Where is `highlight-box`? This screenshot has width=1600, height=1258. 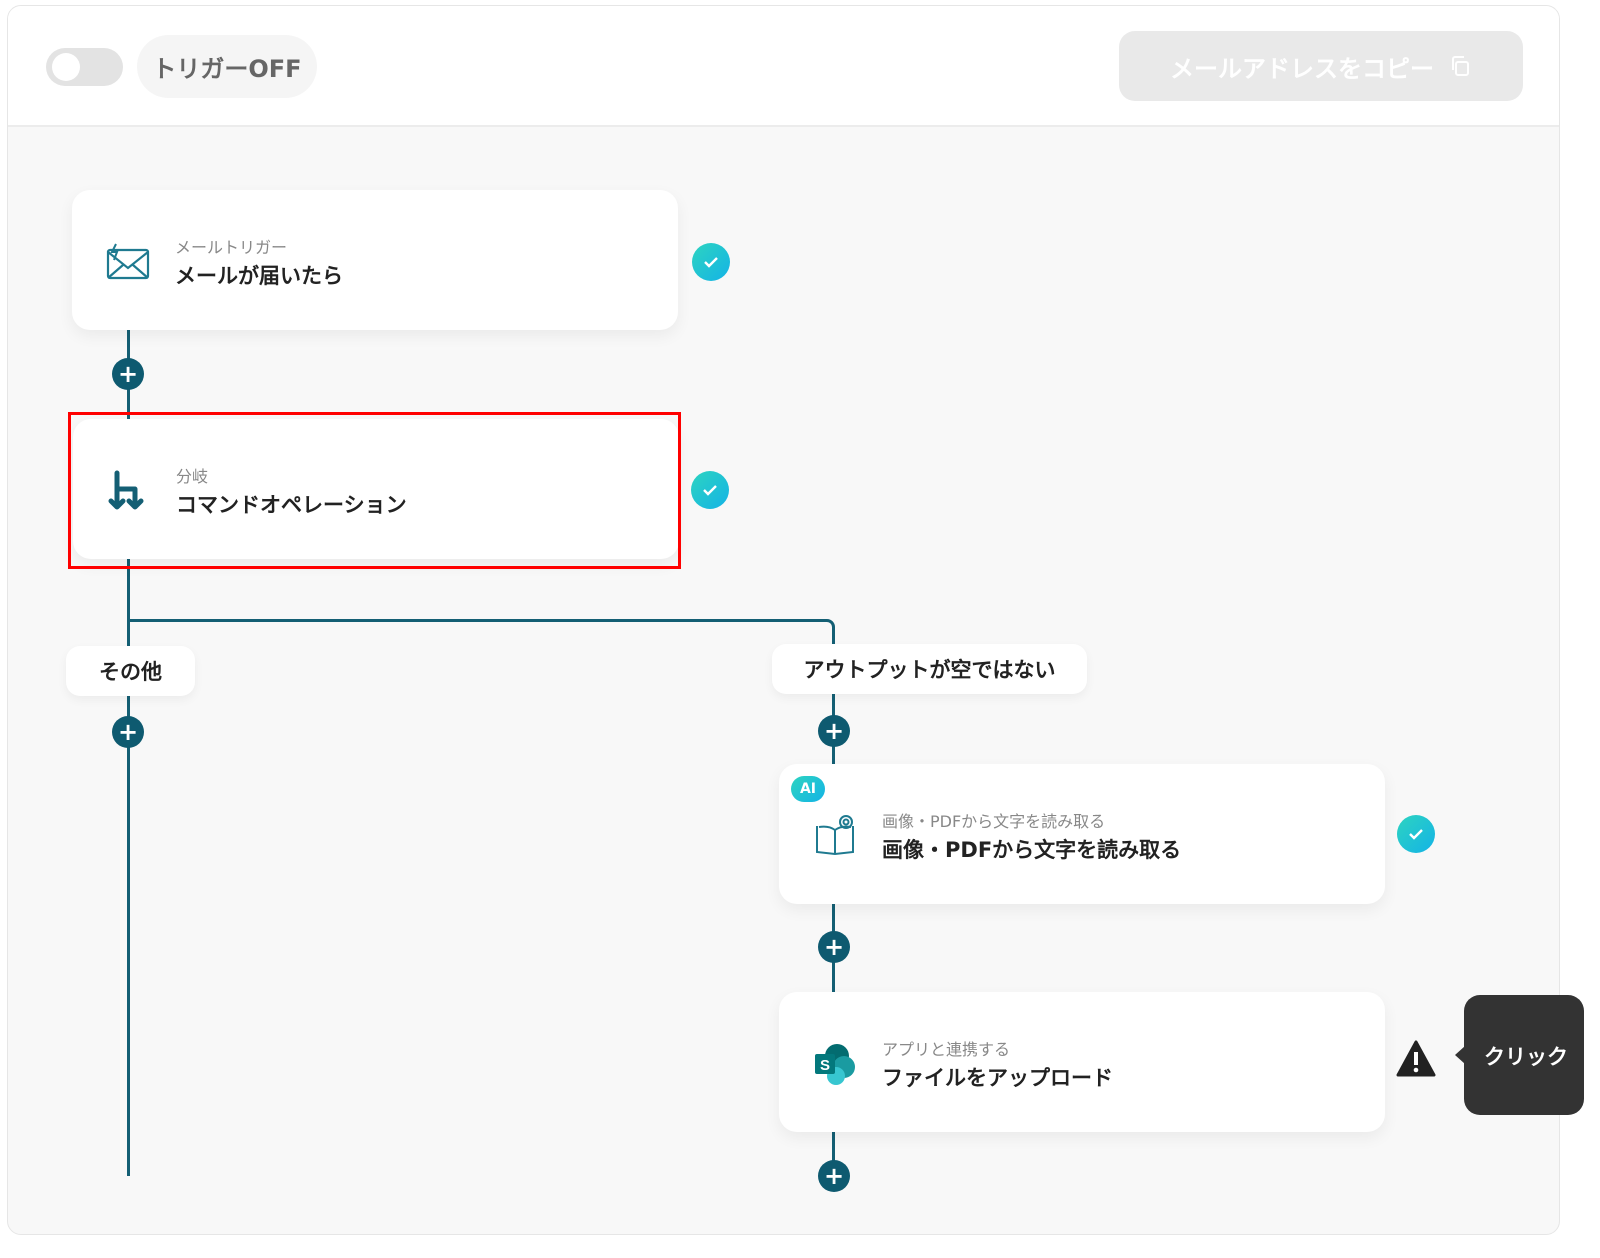
highlight-box is located at coordinates (374, 490).